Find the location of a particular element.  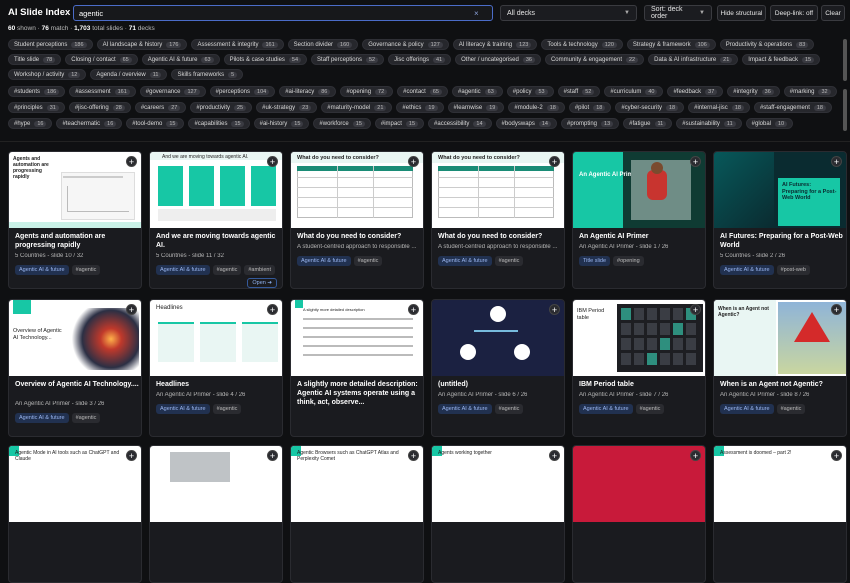

slide-thumbnail: When is an Agent not Agentic? is located at coordinates (780, 338).